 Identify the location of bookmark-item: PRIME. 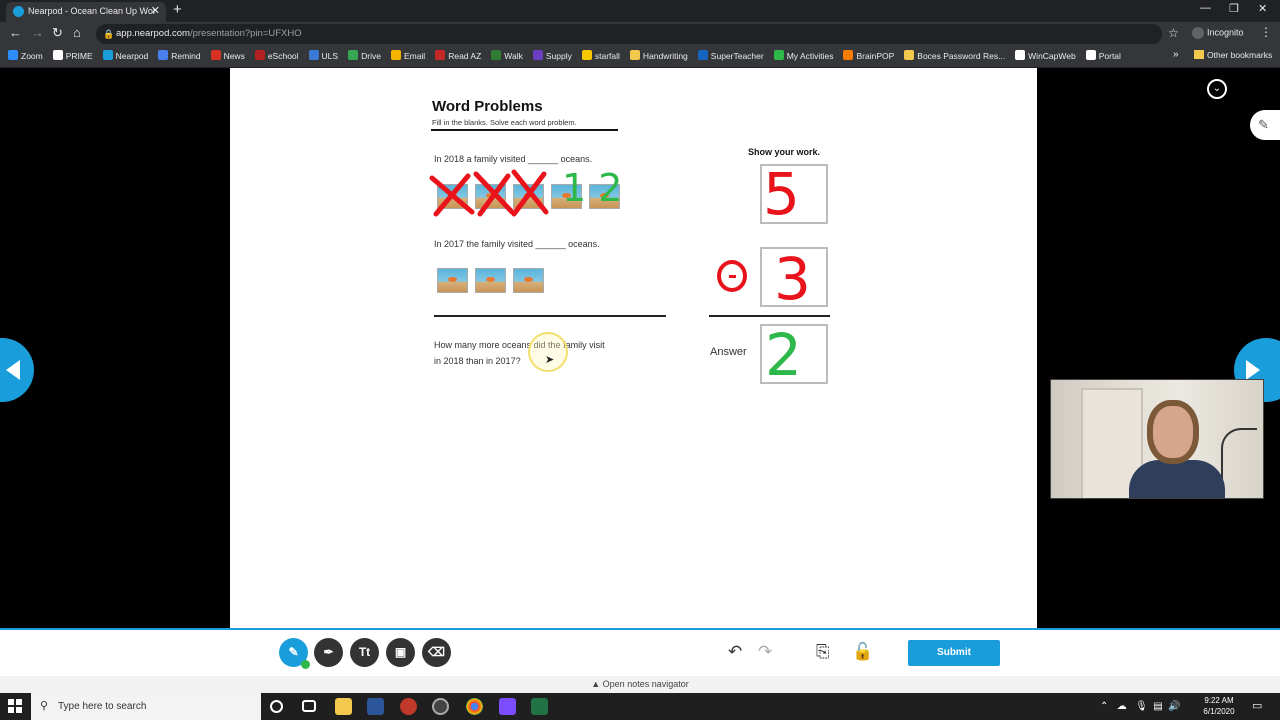
(72, 56).